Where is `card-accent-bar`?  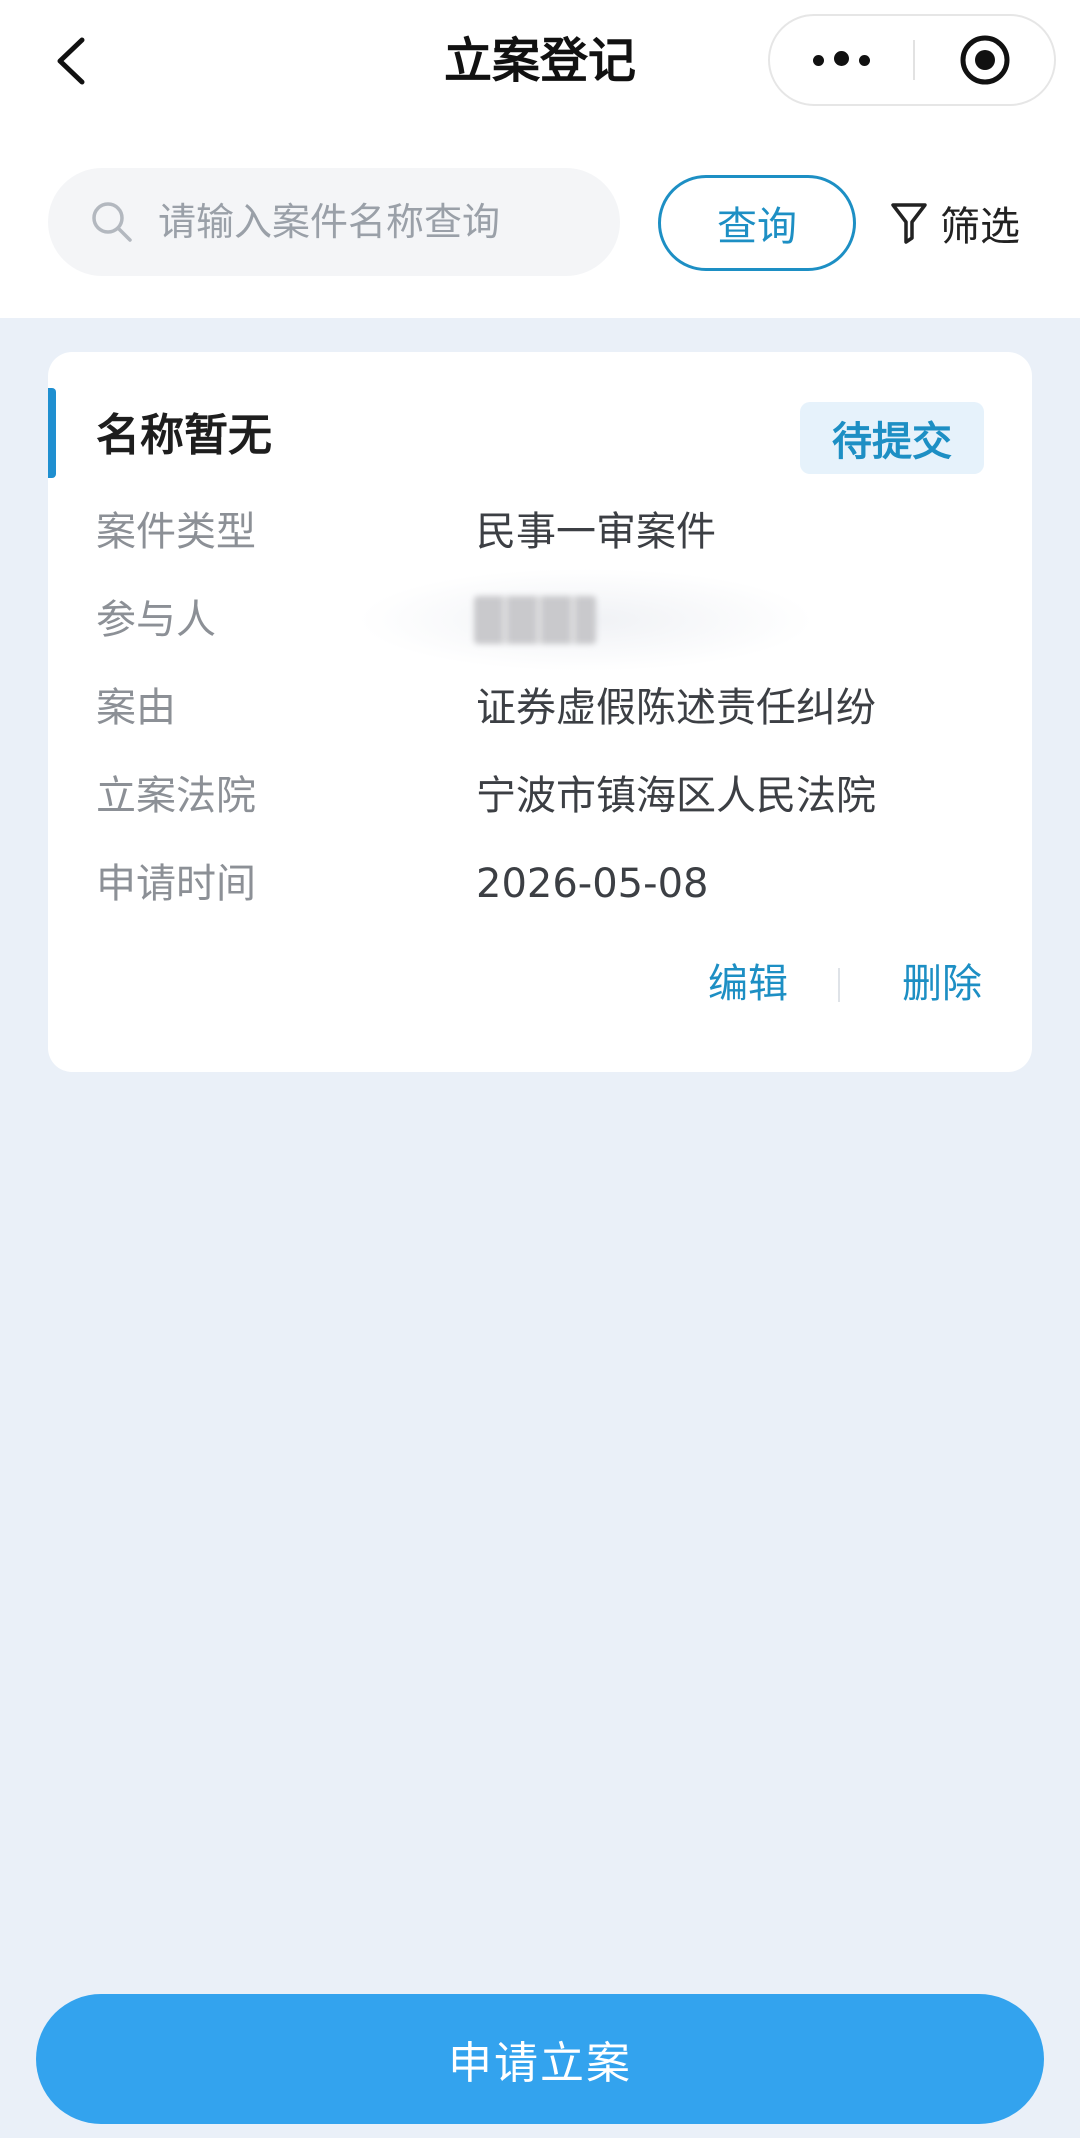
card-accent-bar is located at coordinates (52, 433).